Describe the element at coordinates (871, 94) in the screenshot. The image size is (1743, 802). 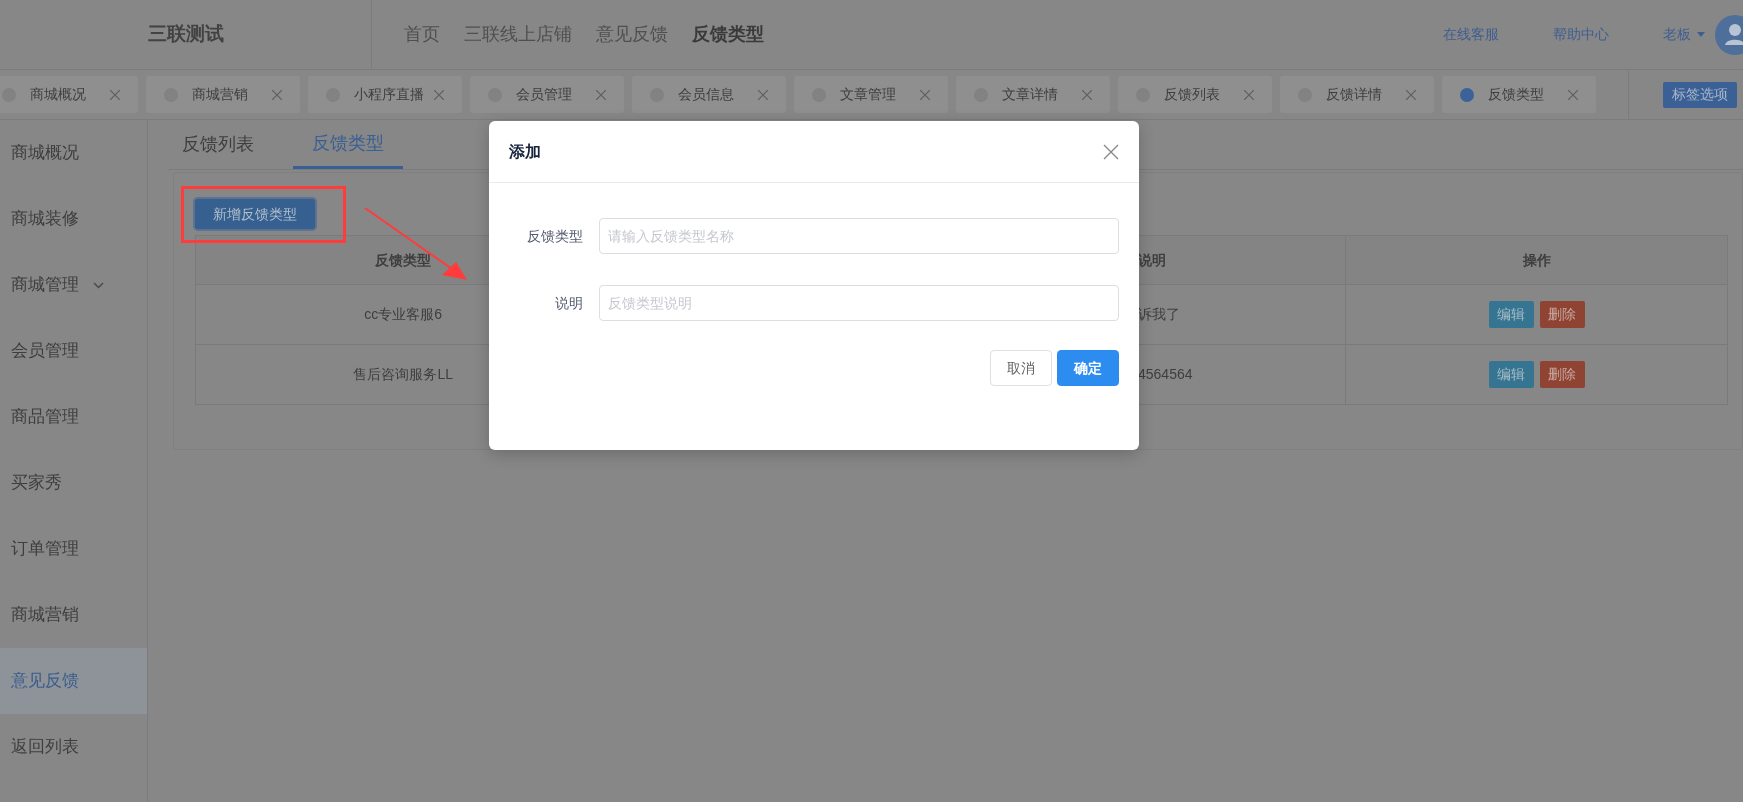
I see `page-tab: 文章管理` at that location.